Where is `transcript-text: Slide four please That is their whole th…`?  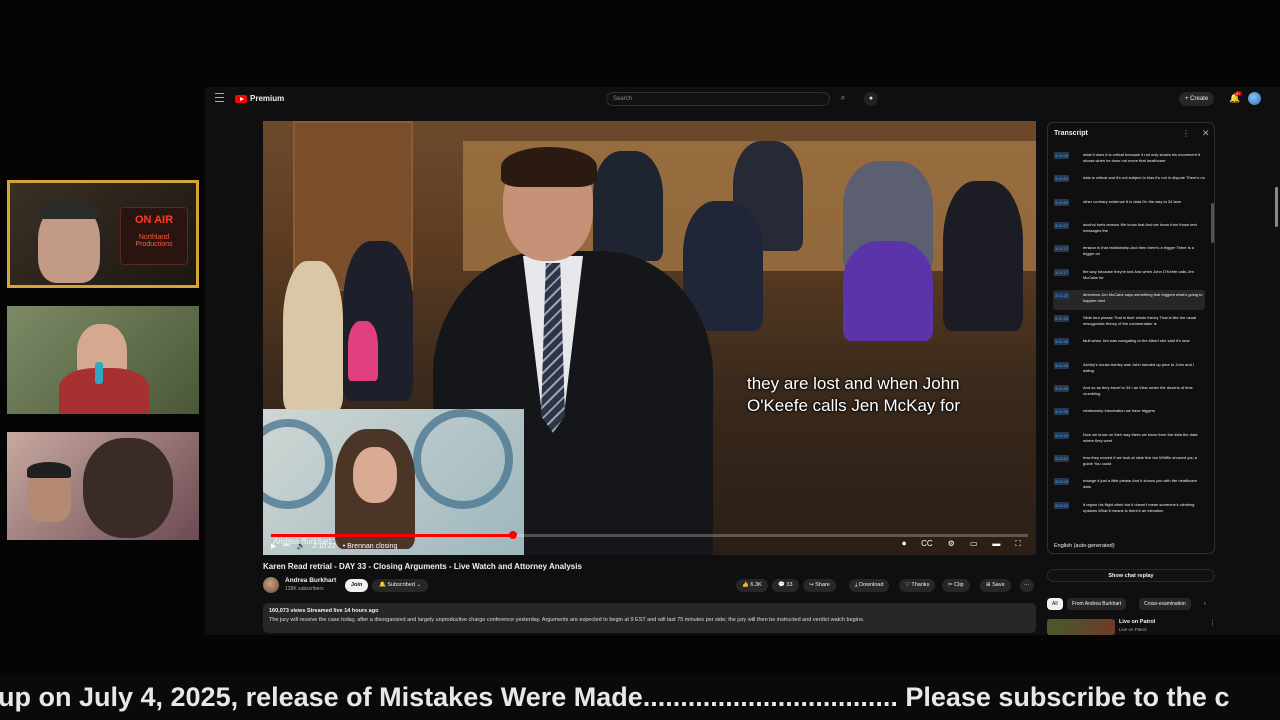 transcript-text: Slide four please That is their whole th… is located at coordinates (1140, 321).